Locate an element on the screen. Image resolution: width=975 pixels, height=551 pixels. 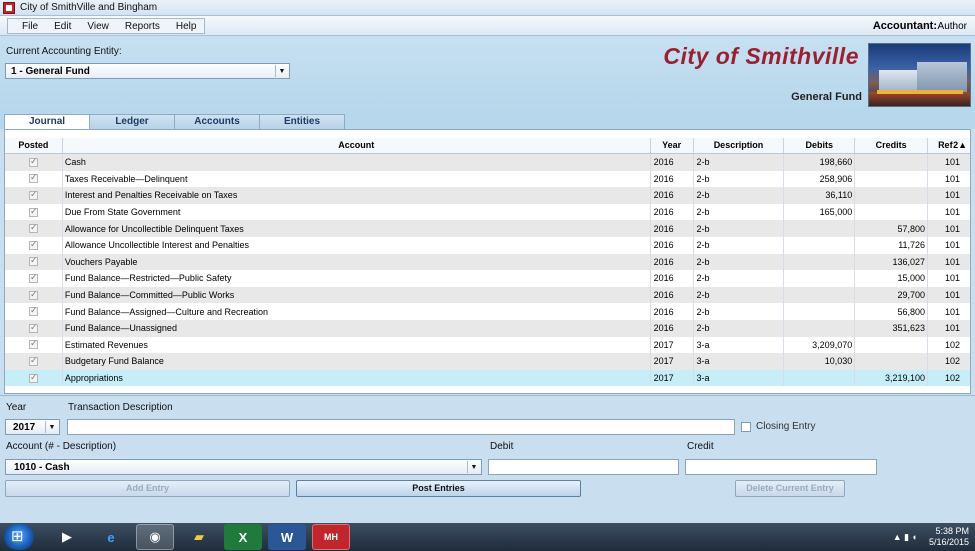
description-cell: 2-b is located at coordinates (739, 228).